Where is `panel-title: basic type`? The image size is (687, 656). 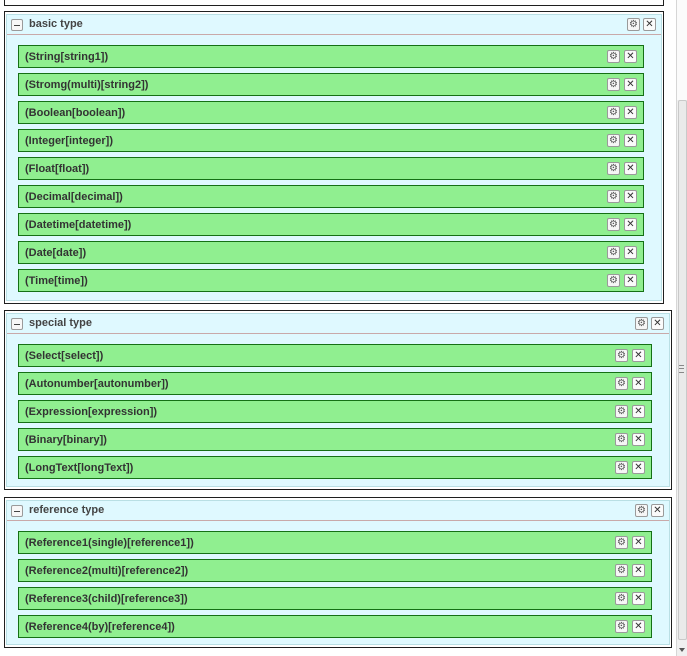 panel-title: basic type is located at coordinates (56, 24).